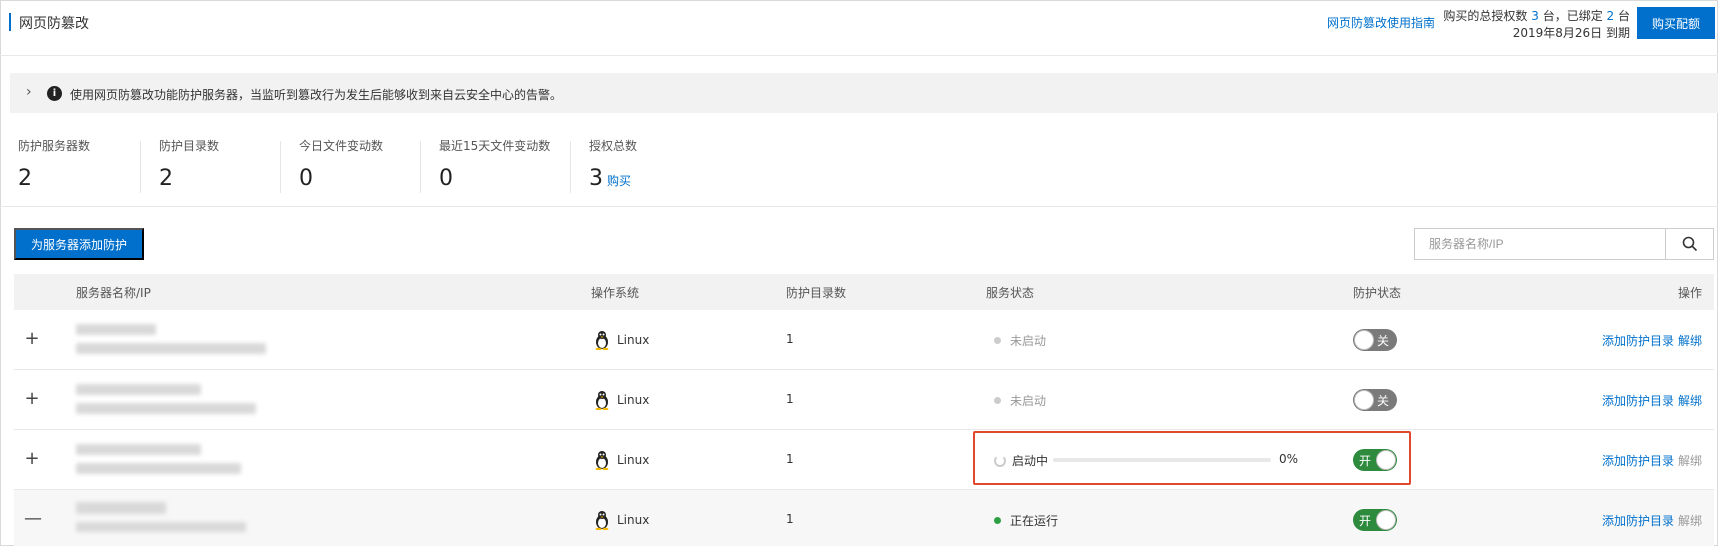 The image size is (1718, 546). What do you see at coordinates (596, 178) in the screenshot?
I see `stat-value: 3` at bounding box center [596, 178].